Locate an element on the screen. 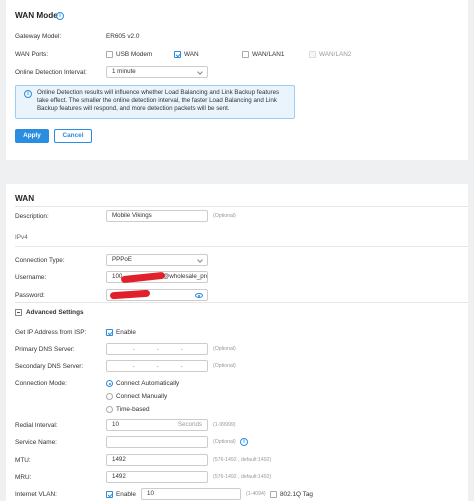 Image resolution: width=474 pixels, height=501 pixels. detection-interval-select: 1 minute is located at coordinates (157, 72).